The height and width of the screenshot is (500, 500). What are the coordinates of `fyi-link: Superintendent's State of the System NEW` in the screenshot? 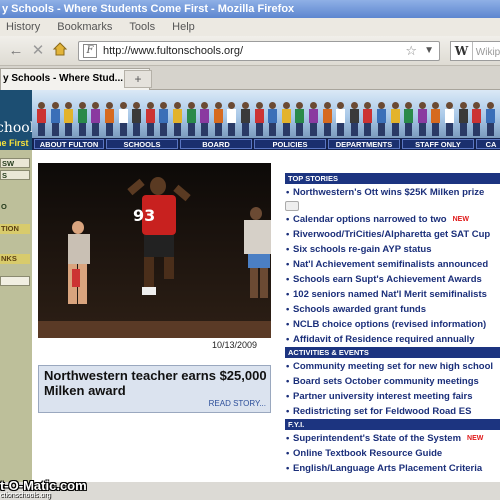 It's located at (392, 438).